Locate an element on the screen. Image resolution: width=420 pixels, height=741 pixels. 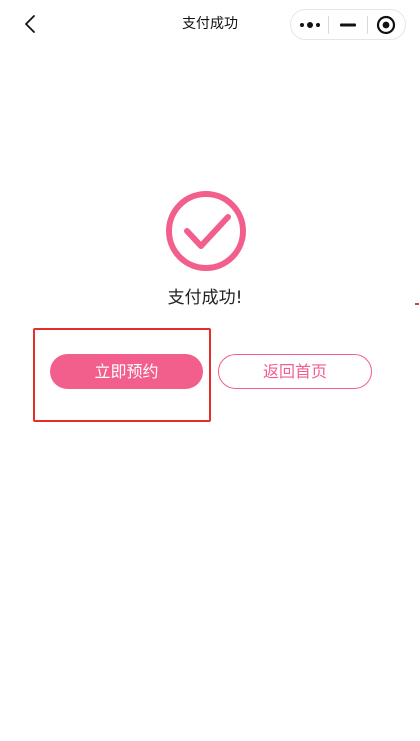
more-dots-icon is located at coordinates (309, 24).